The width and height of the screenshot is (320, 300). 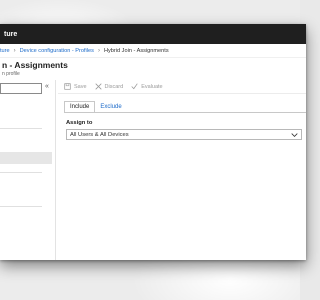 What do you see at coordinates (114, 86) in the screenshot?
I see `discard-label: Discard` at bounding box center [114, 86].